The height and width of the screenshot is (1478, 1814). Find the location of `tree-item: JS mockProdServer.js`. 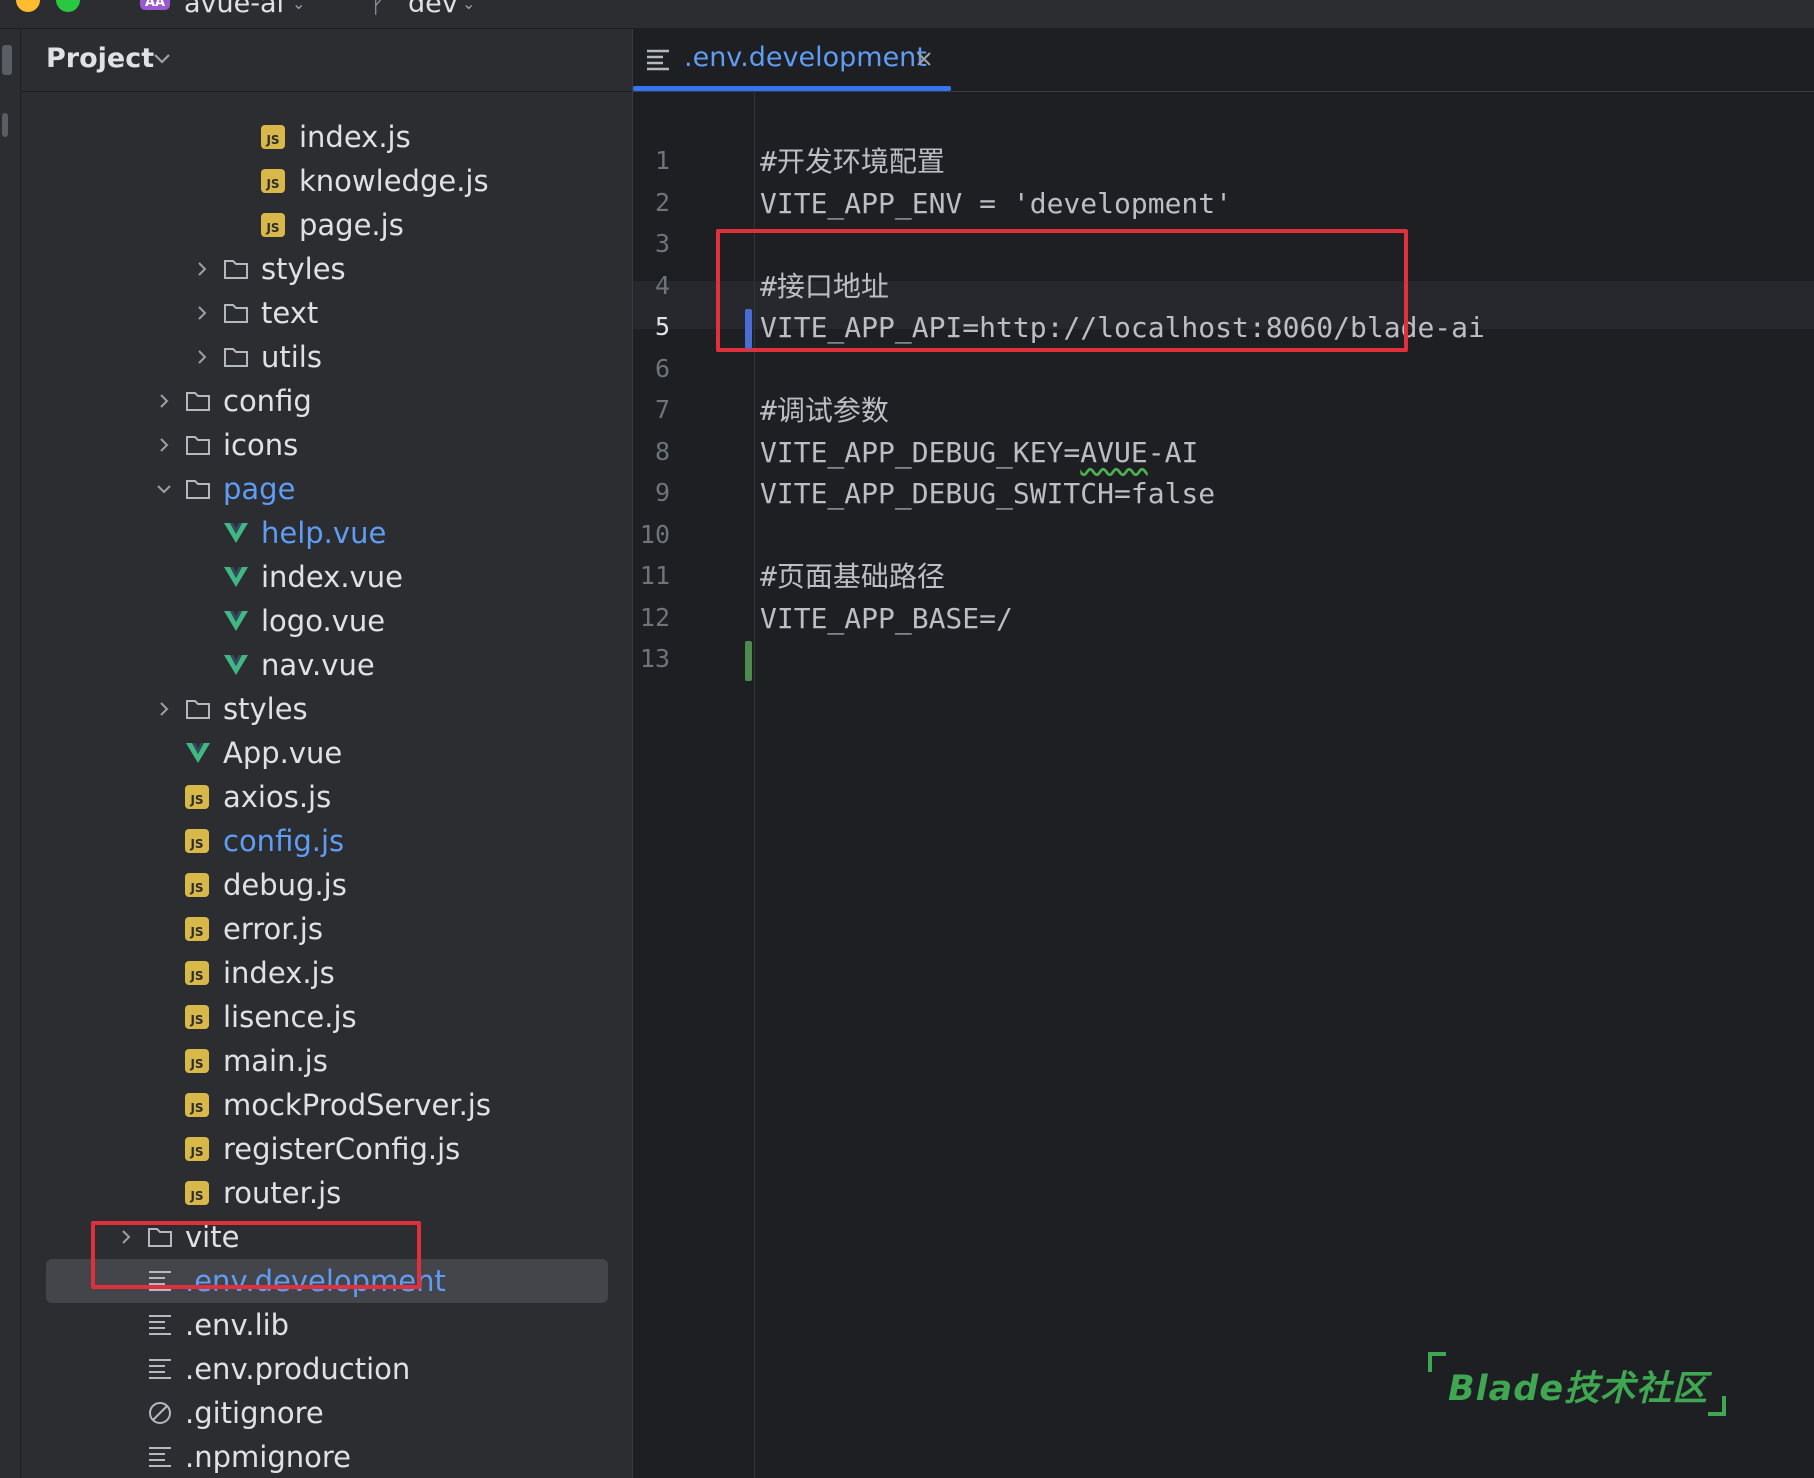

tree-item: JS mockProdServer.js is located at coordinates (326, 1105).